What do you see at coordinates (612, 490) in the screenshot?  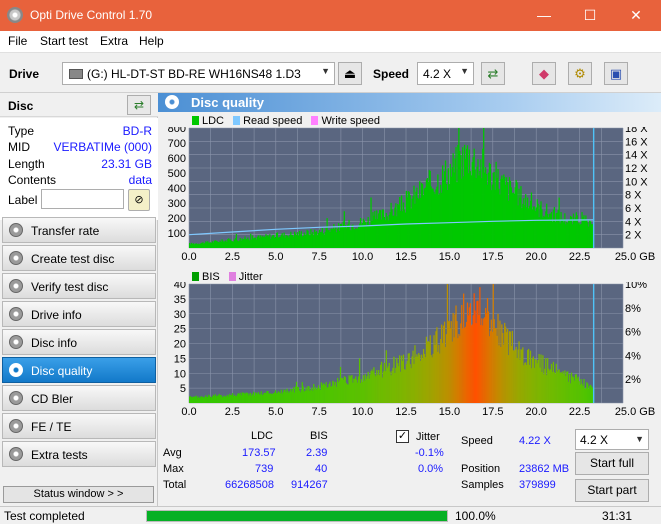 I see `start-part-button: Start part` at bounding box center [612, 490].